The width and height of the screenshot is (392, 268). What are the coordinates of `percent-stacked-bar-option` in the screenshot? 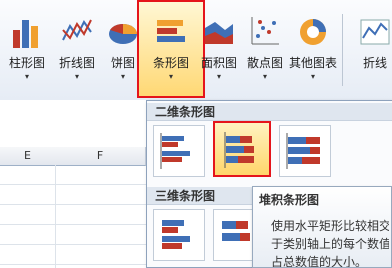 It's located at (305, 151).